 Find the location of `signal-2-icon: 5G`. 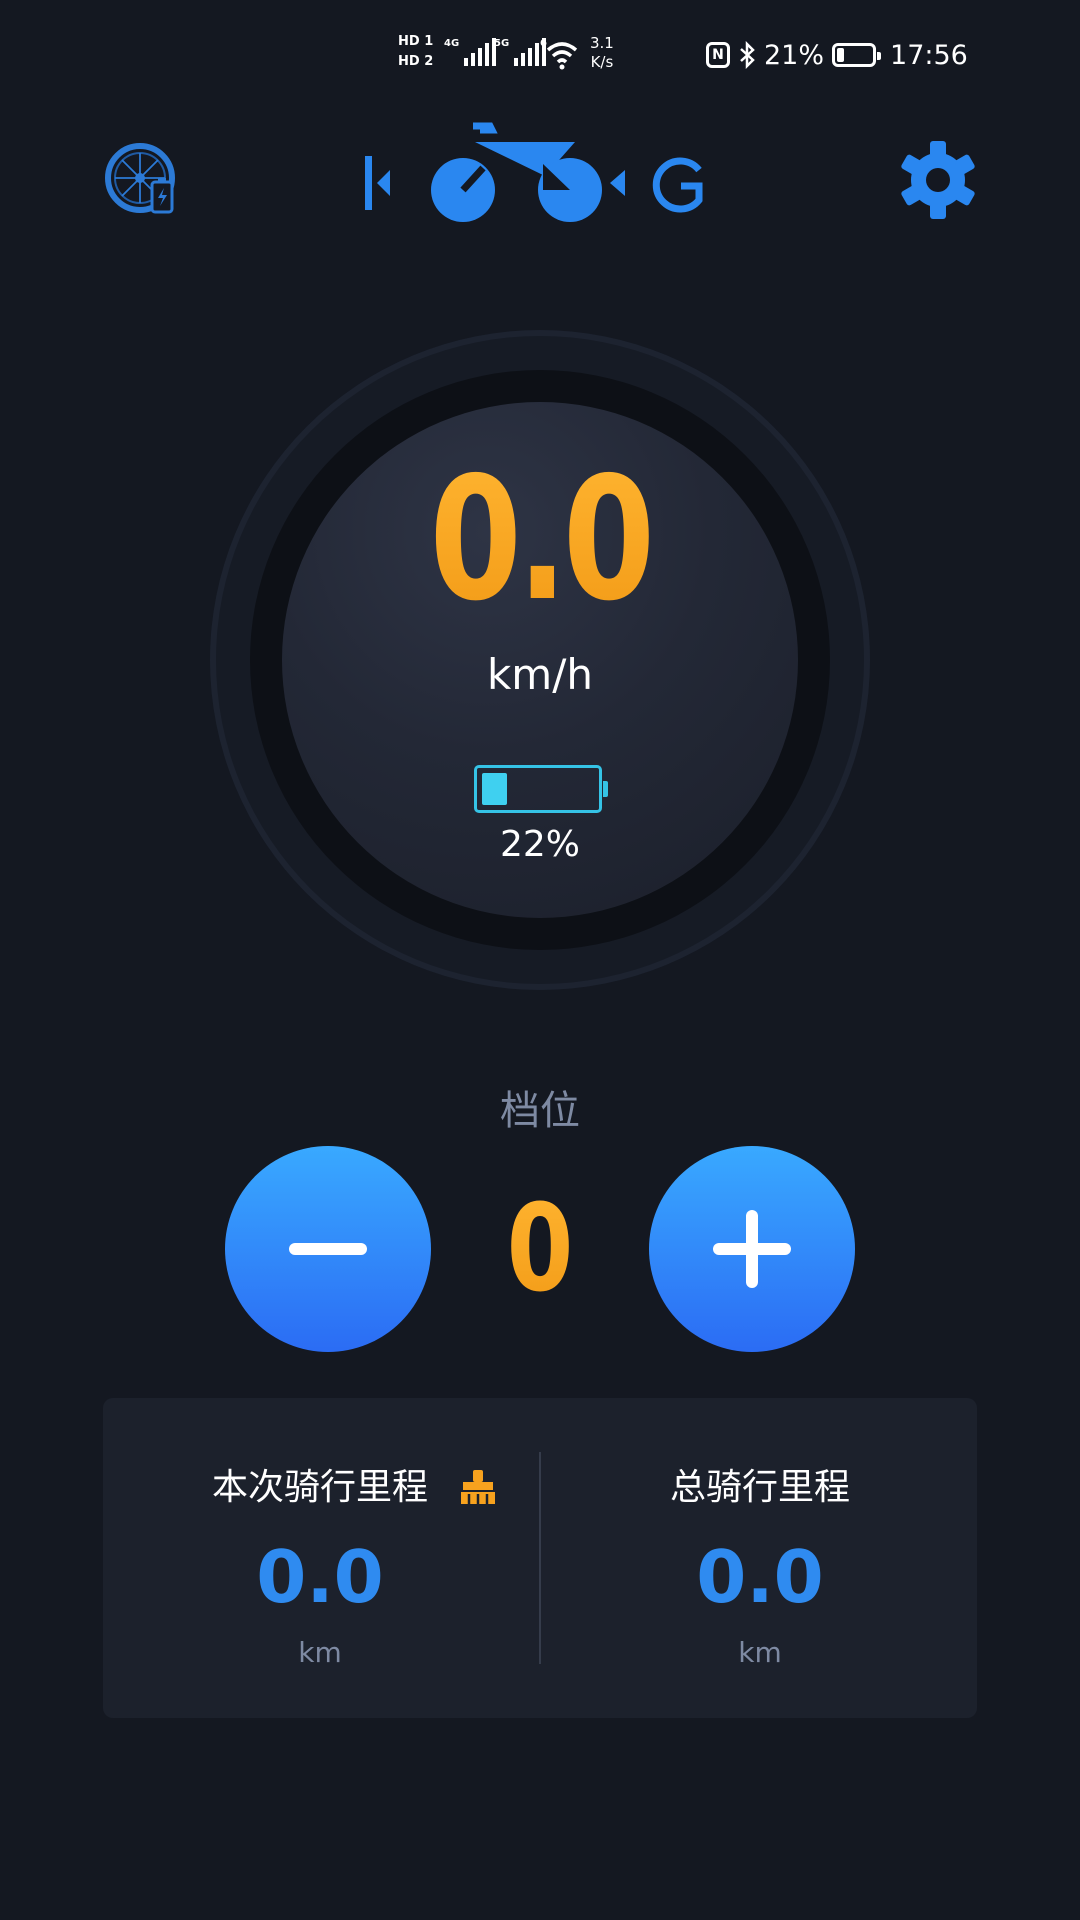

signal-2-icon: 5G is located at coordinates (520, 52).